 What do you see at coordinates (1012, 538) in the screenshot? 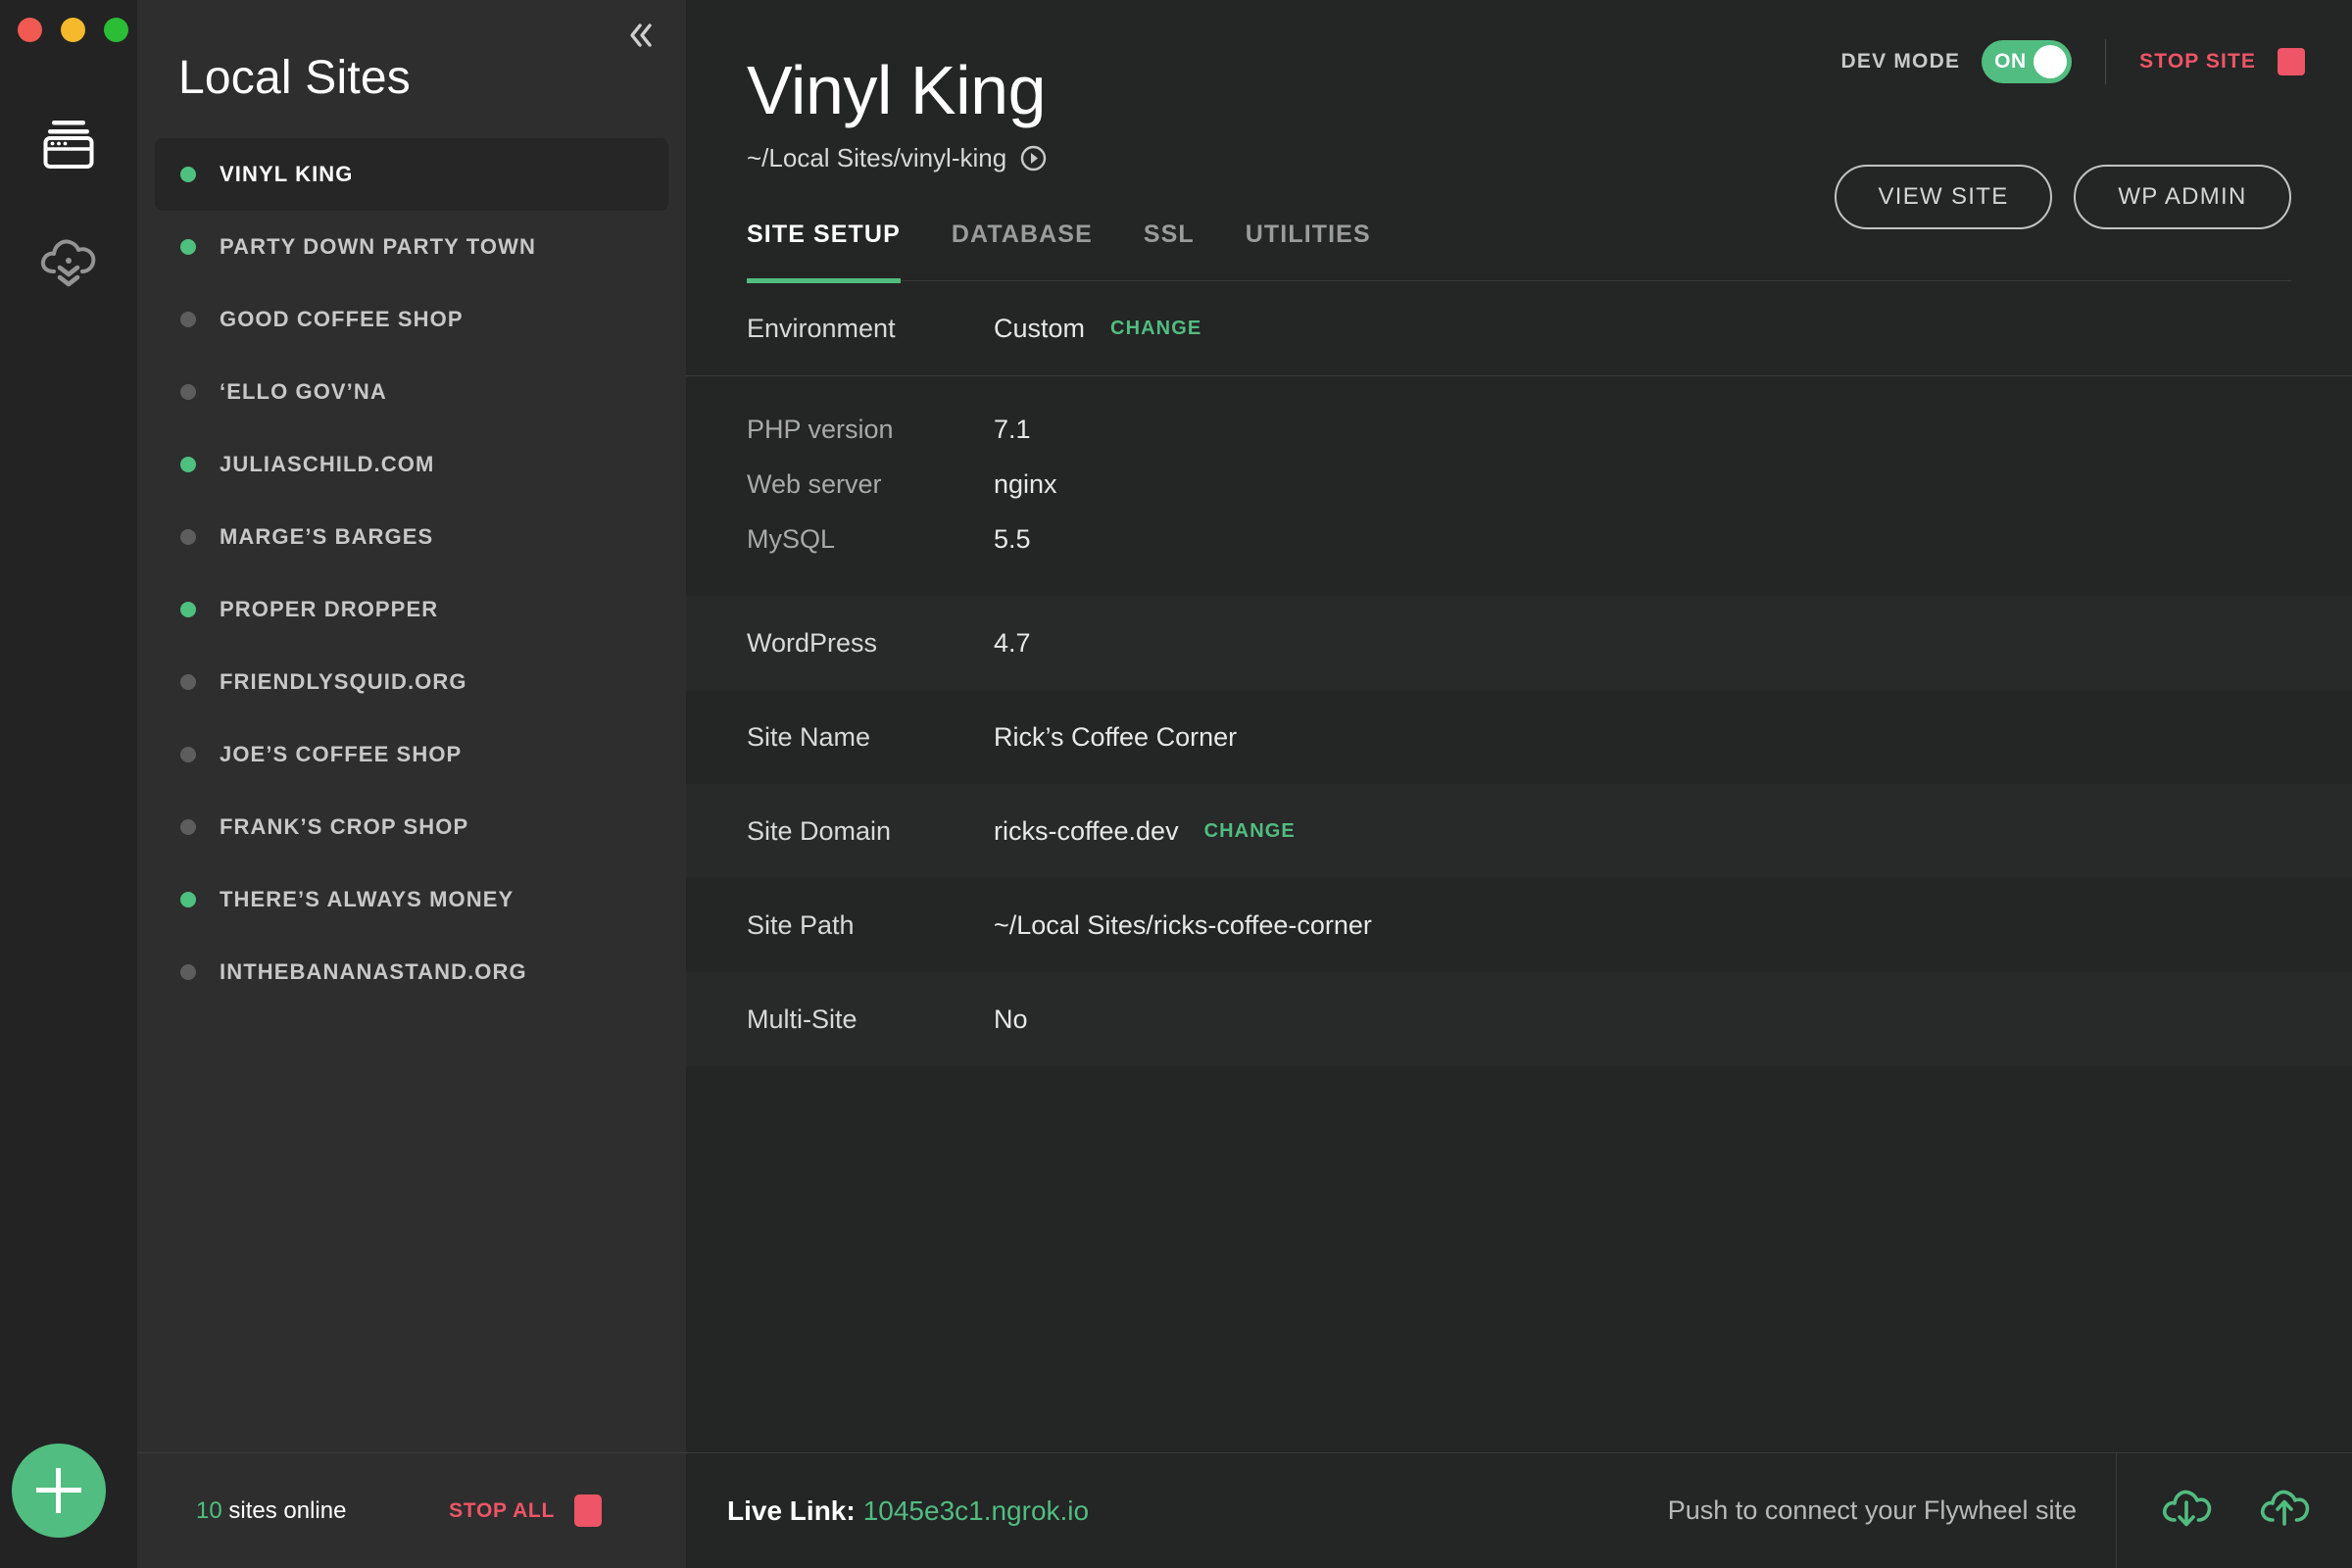
I see `row-value: 5.5` at bounding box center [1012, 538].